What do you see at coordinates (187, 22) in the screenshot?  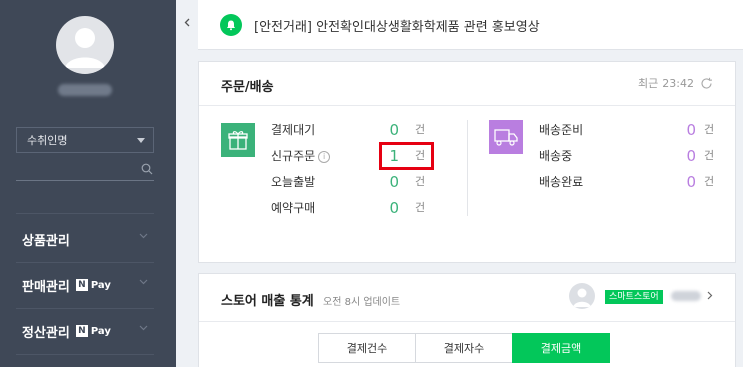 I see `chevron-left-icon` at bounding box center [187, 22].